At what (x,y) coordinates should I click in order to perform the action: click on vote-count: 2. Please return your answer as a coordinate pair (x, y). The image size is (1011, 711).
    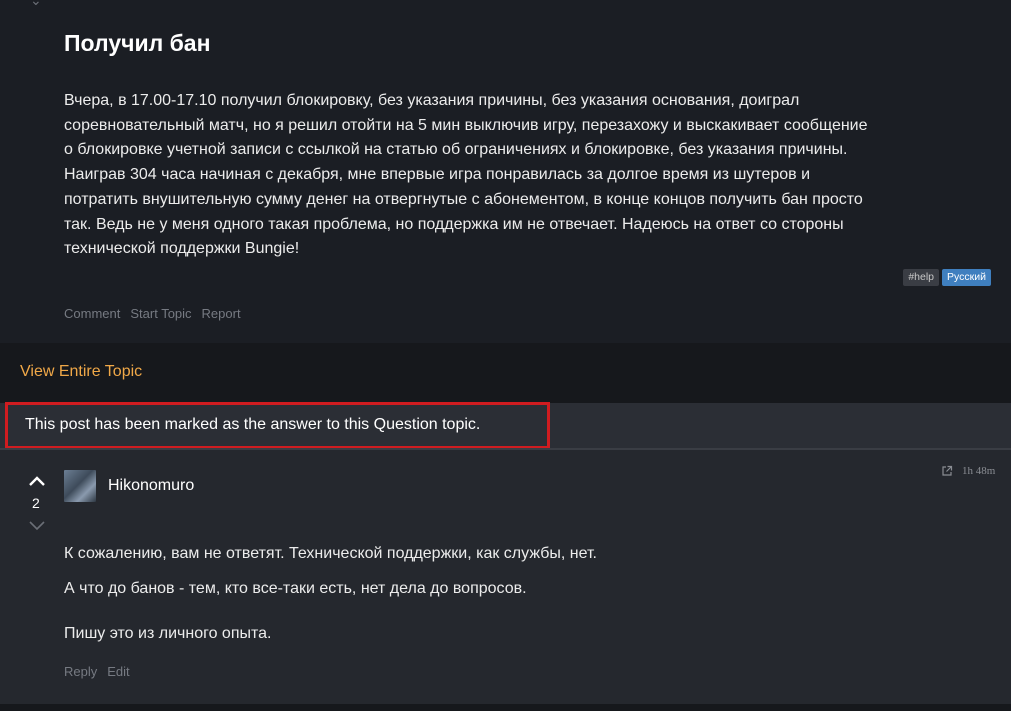
    Looking at the image, I should click on (36, 503).